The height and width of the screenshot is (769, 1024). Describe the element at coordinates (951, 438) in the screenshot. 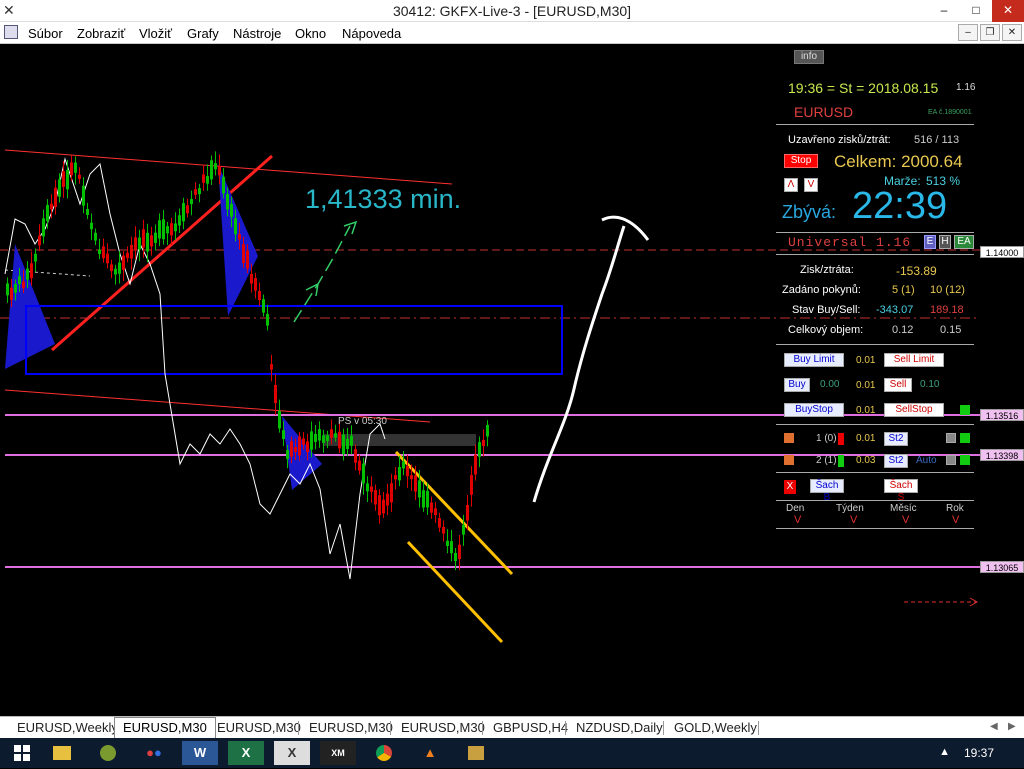

I see `row1-gray-icon` at that location.